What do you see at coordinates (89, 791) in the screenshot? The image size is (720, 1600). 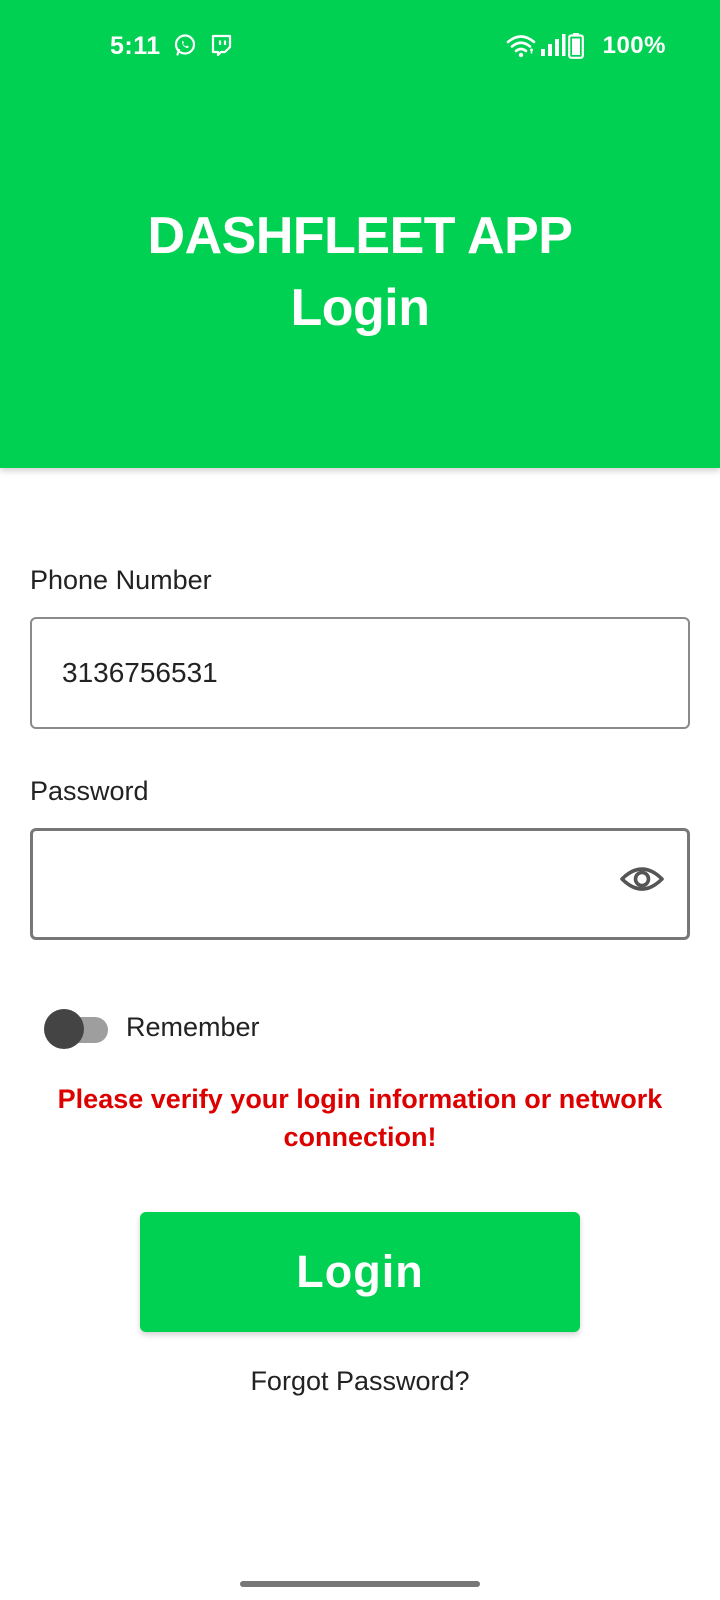 I see `password-label: Password` at bounding box center [89, 791].